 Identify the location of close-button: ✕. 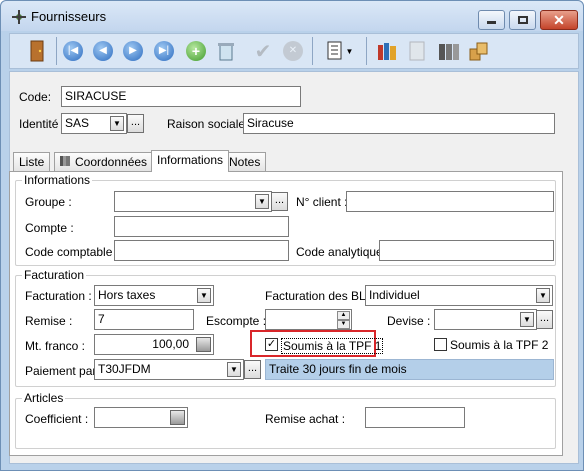
(559, 20).